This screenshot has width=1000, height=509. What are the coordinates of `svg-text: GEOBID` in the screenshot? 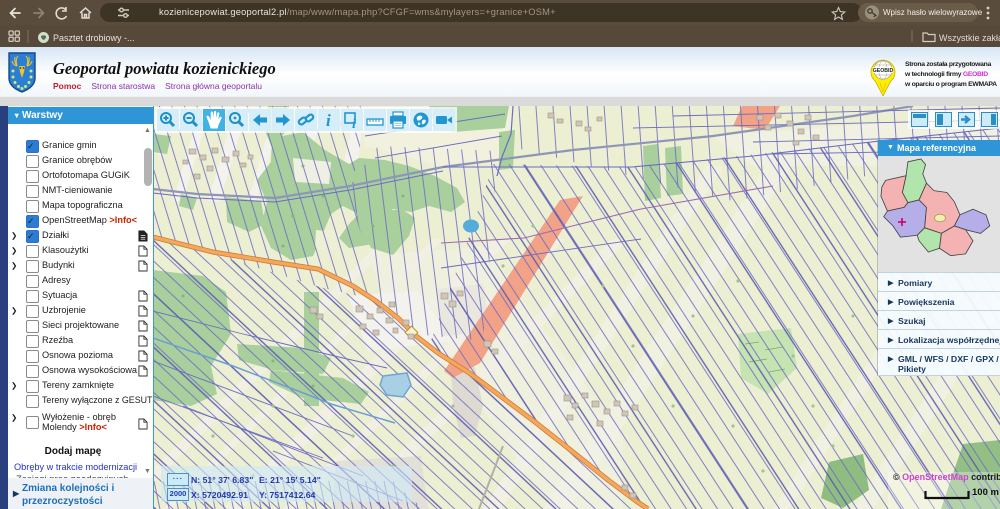 It's located at (883, 71).